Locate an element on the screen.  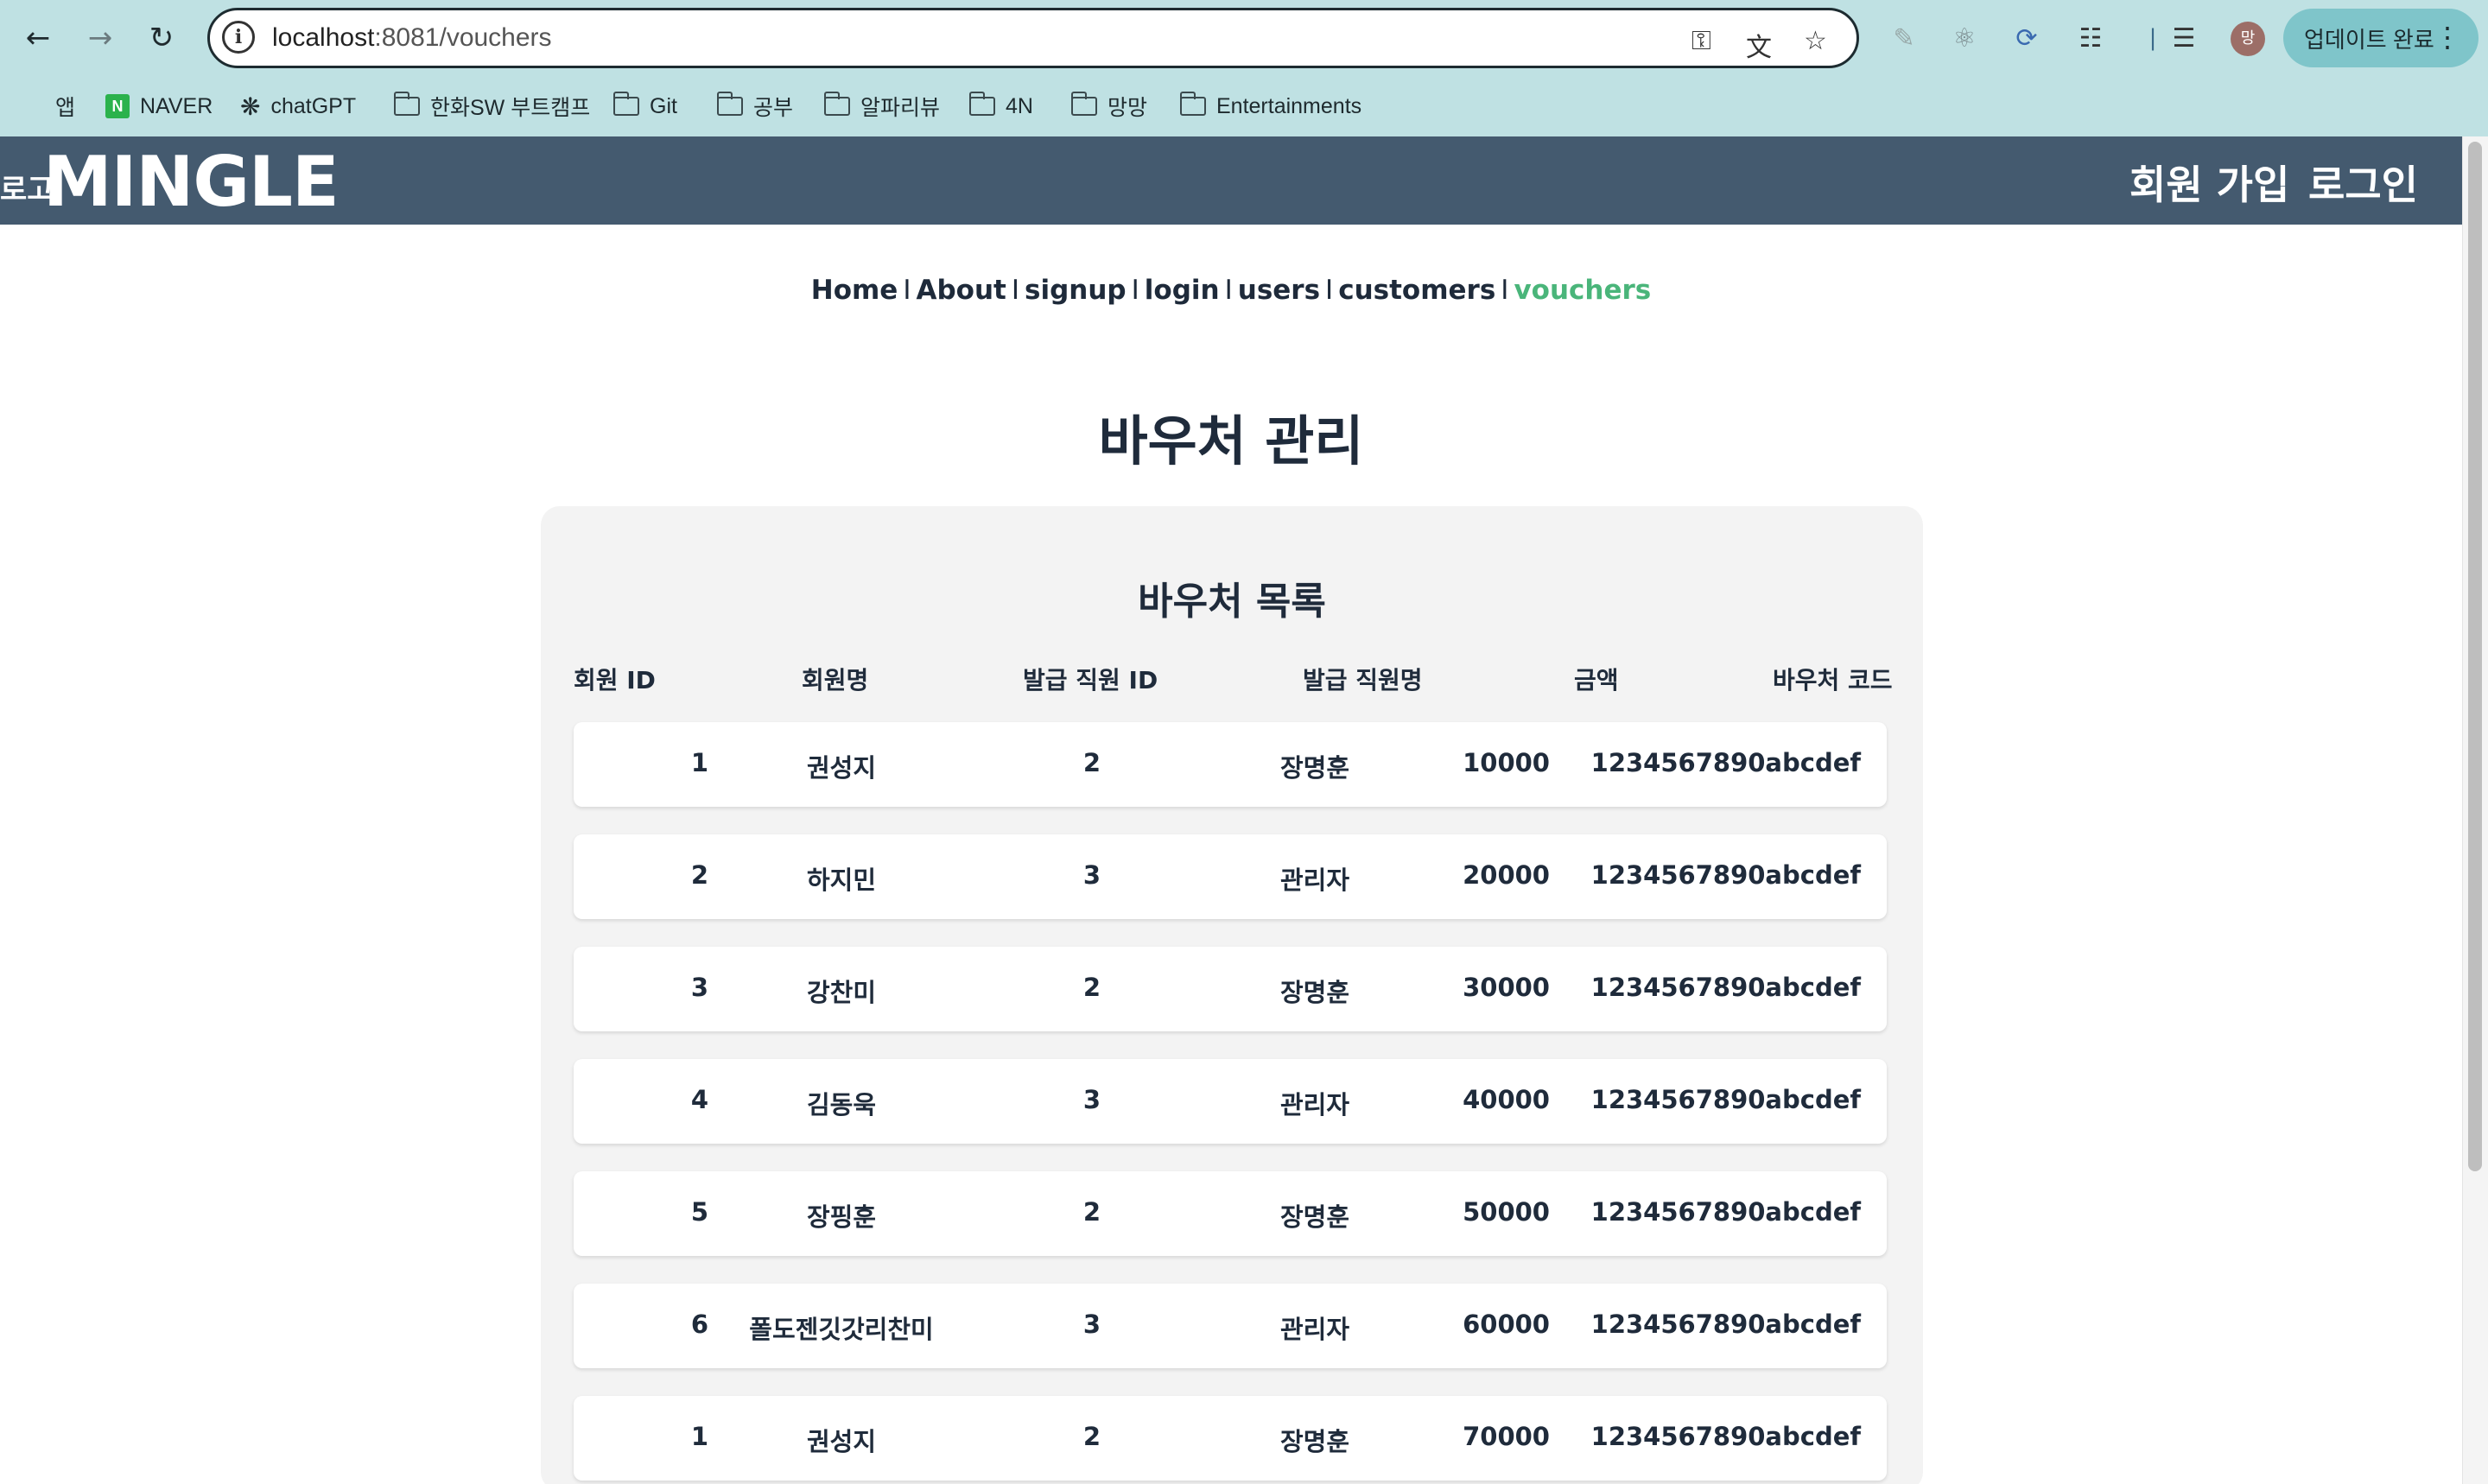
nav-customers: customers is located at coordinates (1416, 290).